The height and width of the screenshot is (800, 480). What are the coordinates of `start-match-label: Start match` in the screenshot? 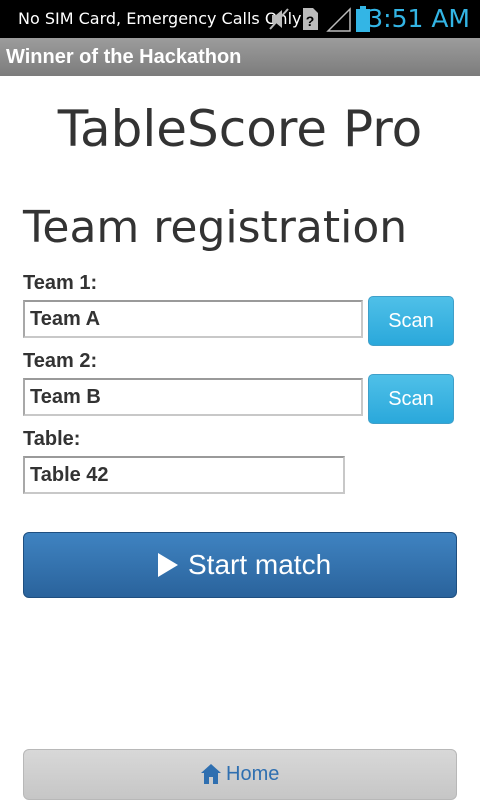 It's located at (260, 564).